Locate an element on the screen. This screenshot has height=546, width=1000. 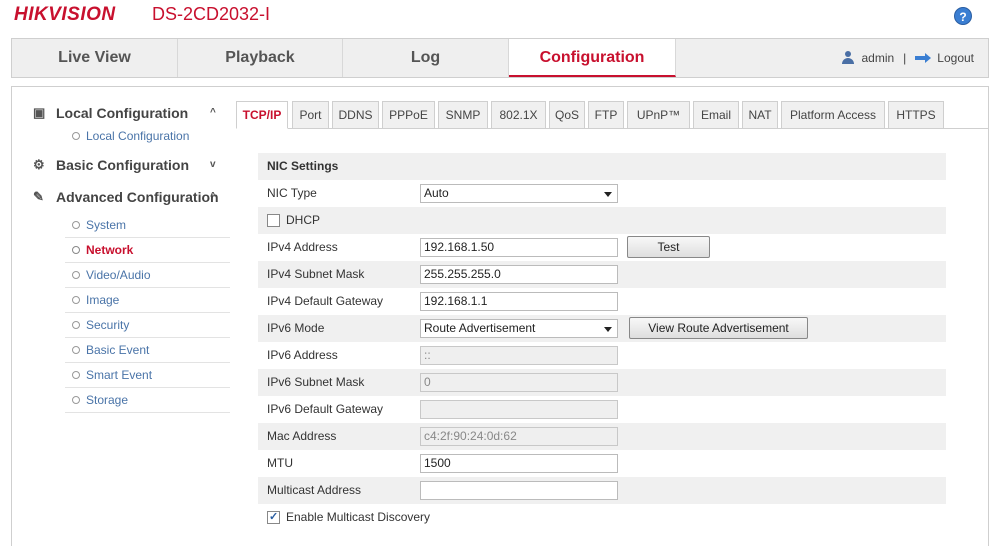
chevron-down-icon: v is located at coordinates (213, 165).